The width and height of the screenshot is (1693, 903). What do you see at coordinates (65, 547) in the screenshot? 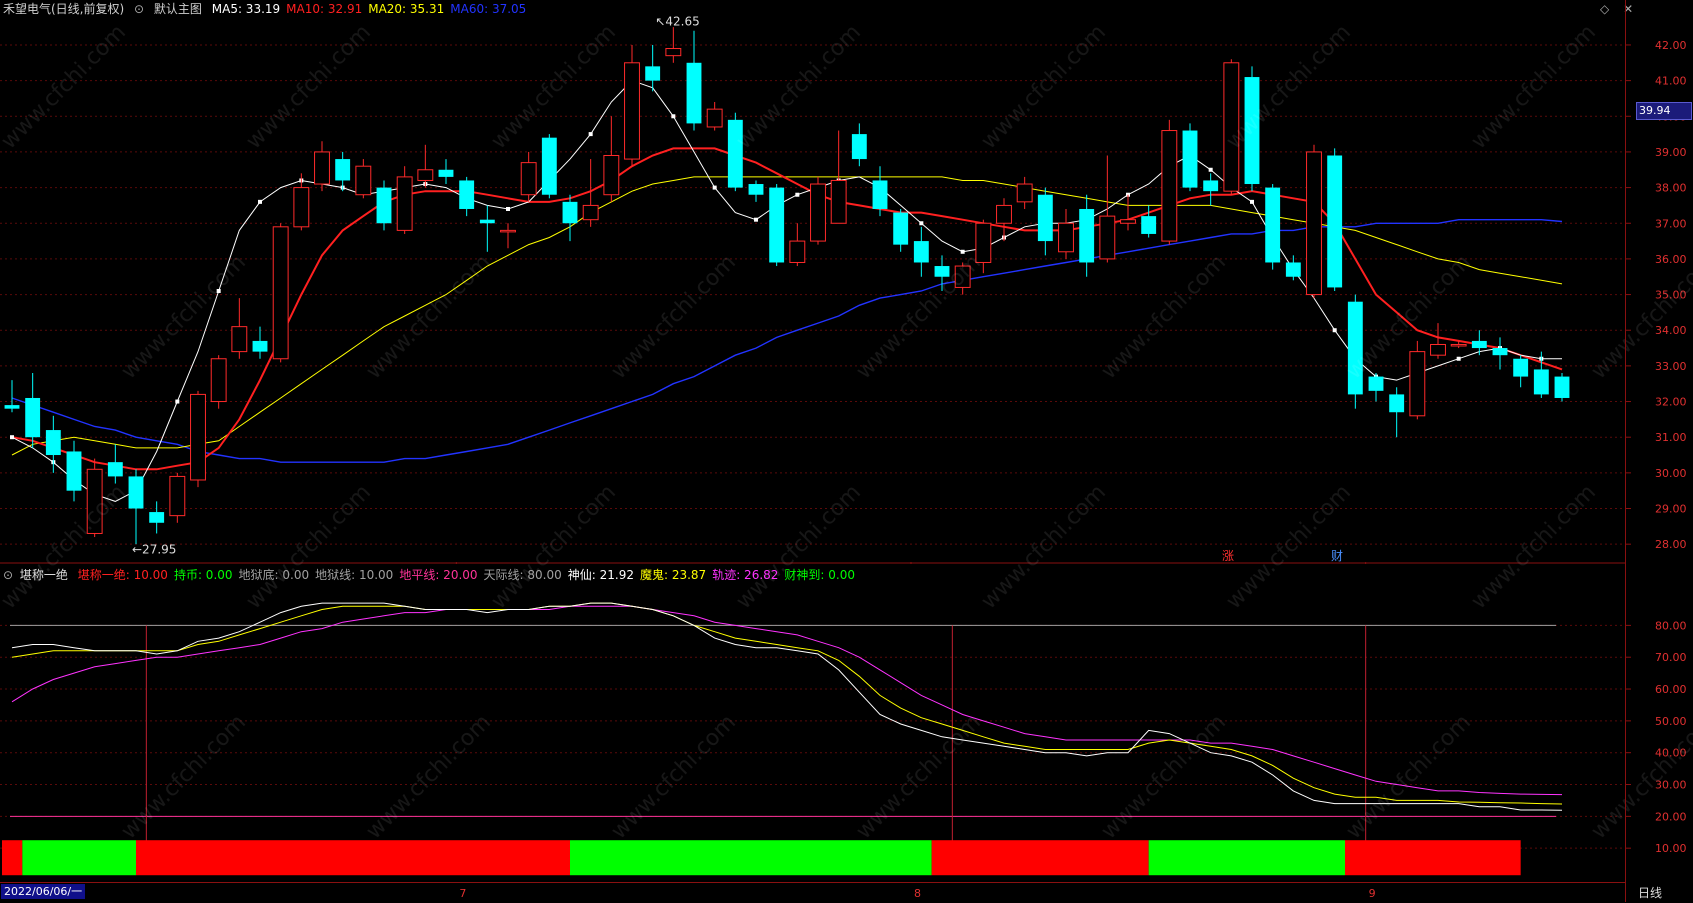
I see `watermark-2-0: www.cfchi.com` at bounding box center [65, 547].